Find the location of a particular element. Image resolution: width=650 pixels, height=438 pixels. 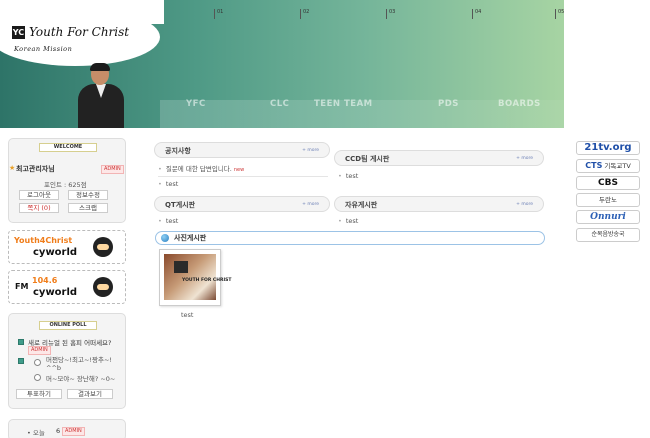

timeline-mark-04: 04 is located at coordinates (476, 14).